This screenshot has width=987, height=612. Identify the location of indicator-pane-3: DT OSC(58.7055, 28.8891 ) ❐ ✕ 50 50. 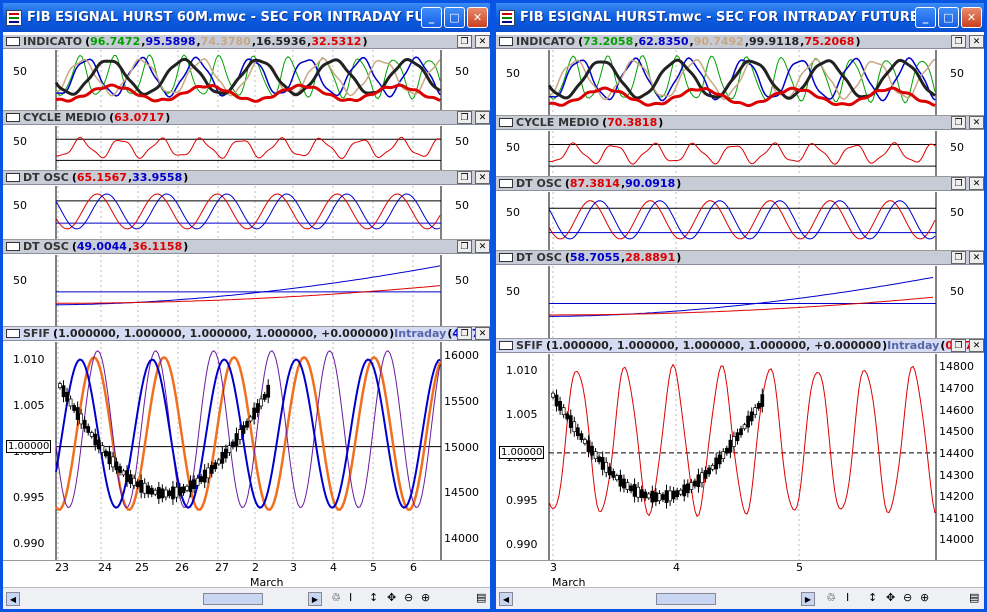
(740, 295).